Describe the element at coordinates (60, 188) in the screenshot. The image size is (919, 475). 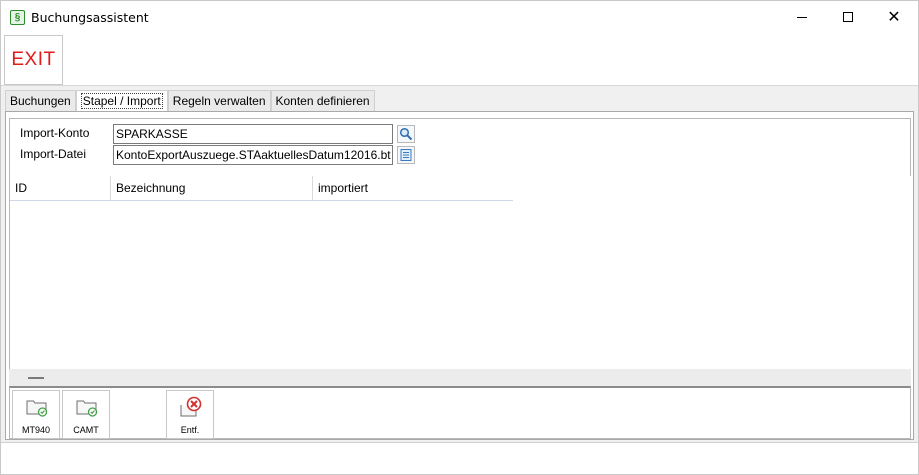
I see `column-header-id: ID` at that location.